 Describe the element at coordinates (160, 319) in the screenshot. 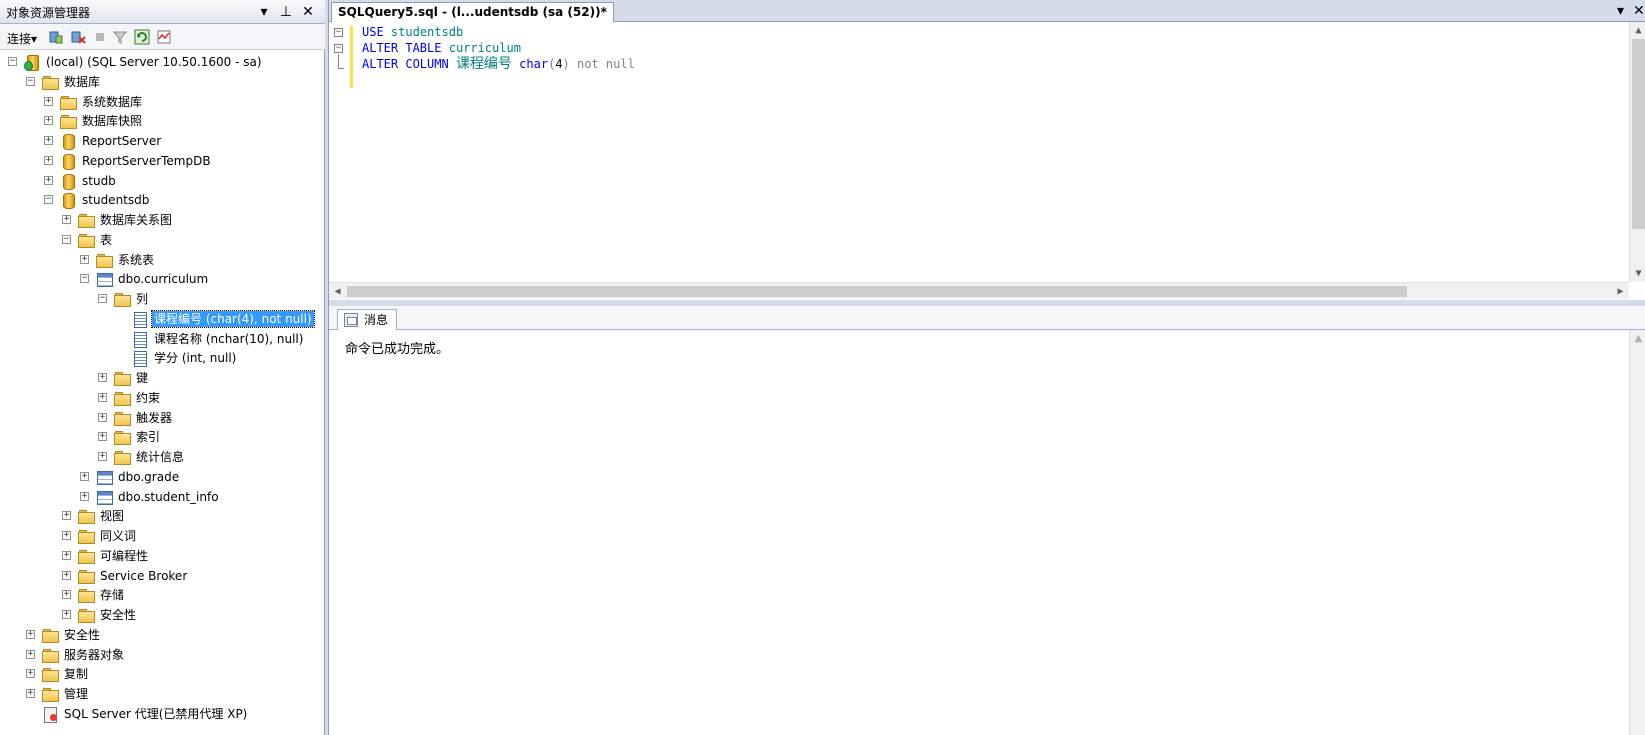

I see `tree-node: 课程编号 (char(4), not null)` at that location.